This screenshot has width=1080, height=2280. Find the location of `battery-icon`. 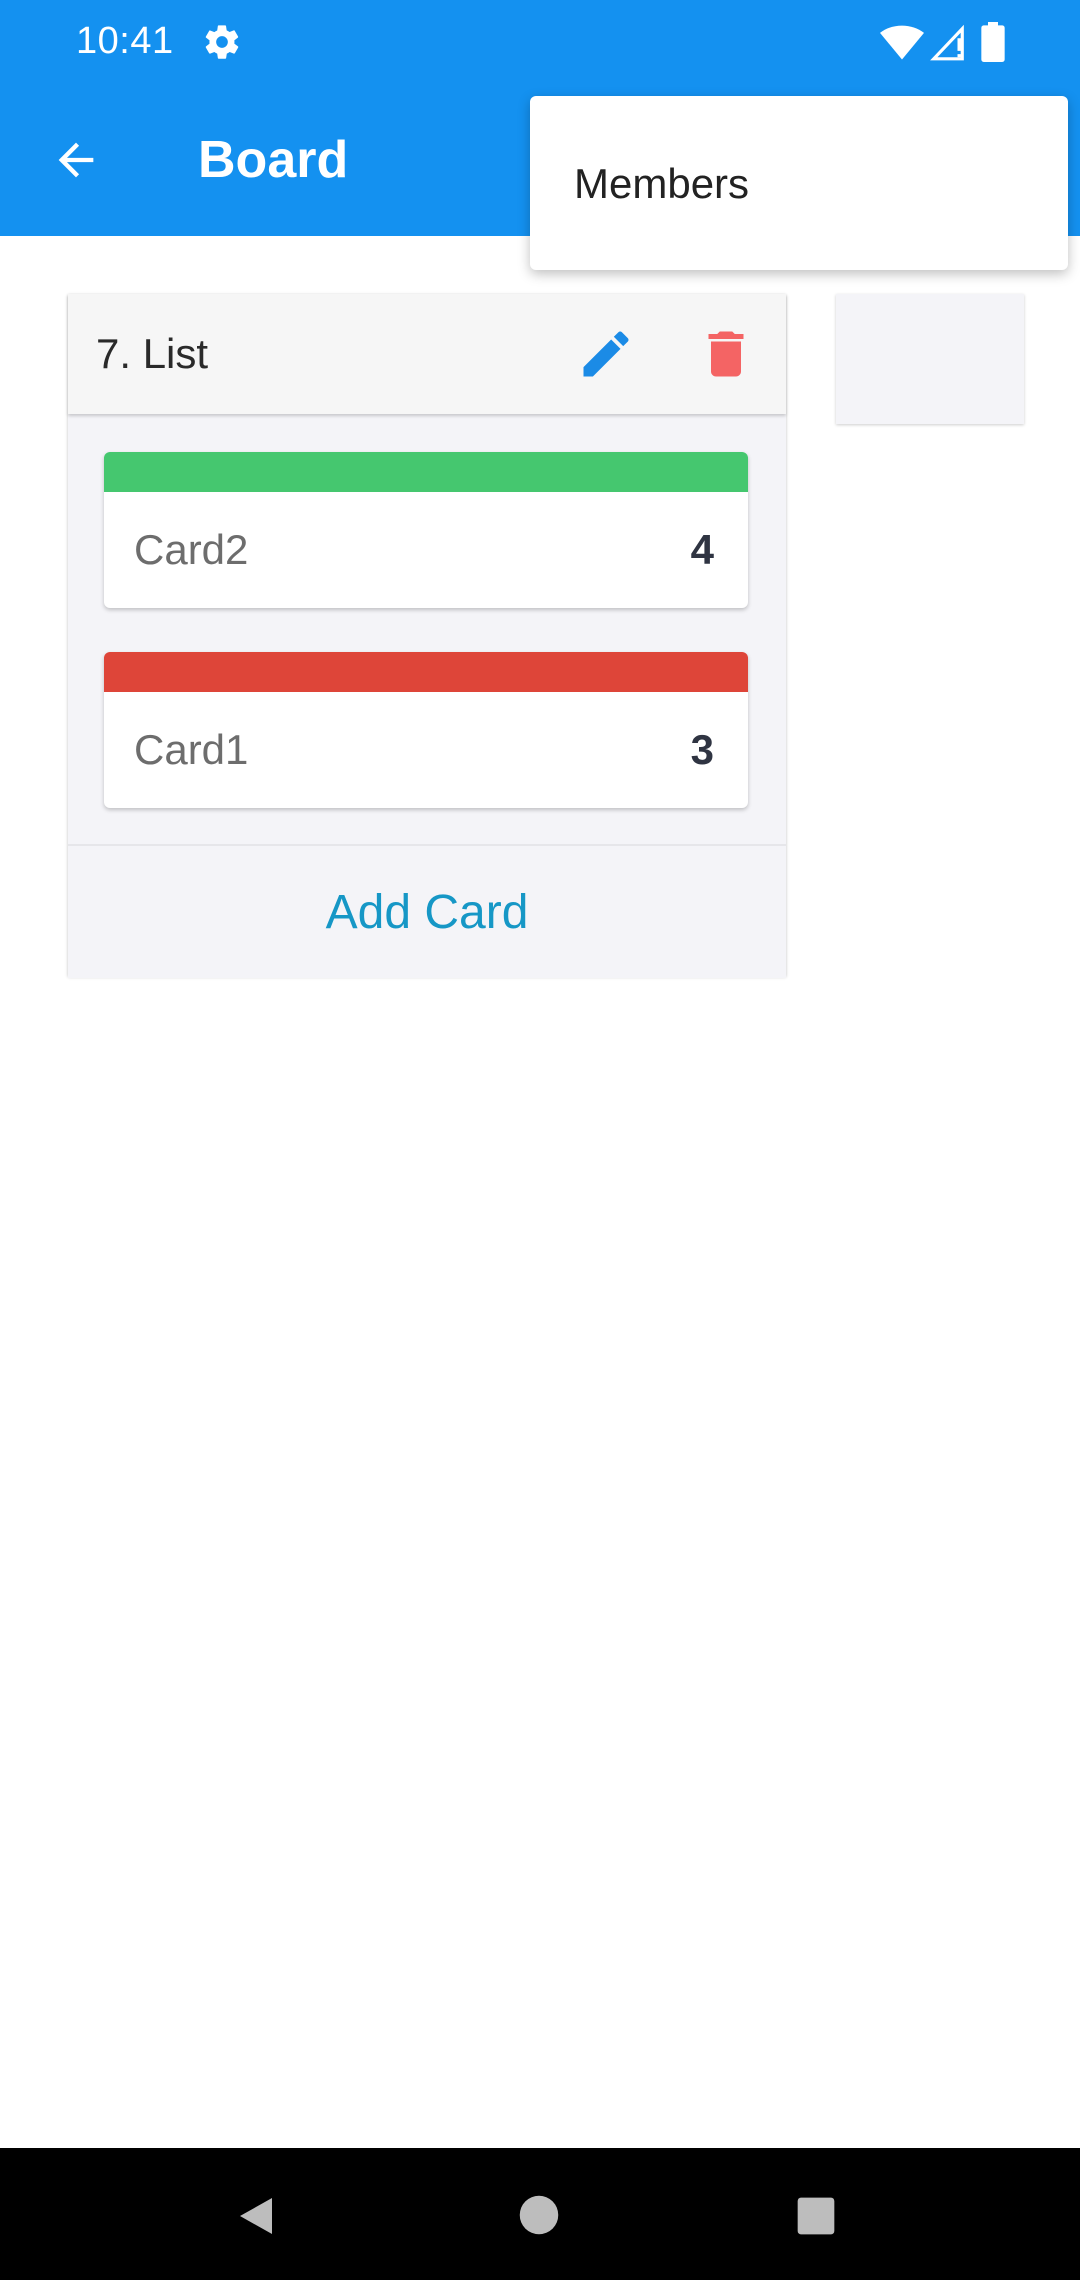

battery-icon is located at coordinates (993, 42).